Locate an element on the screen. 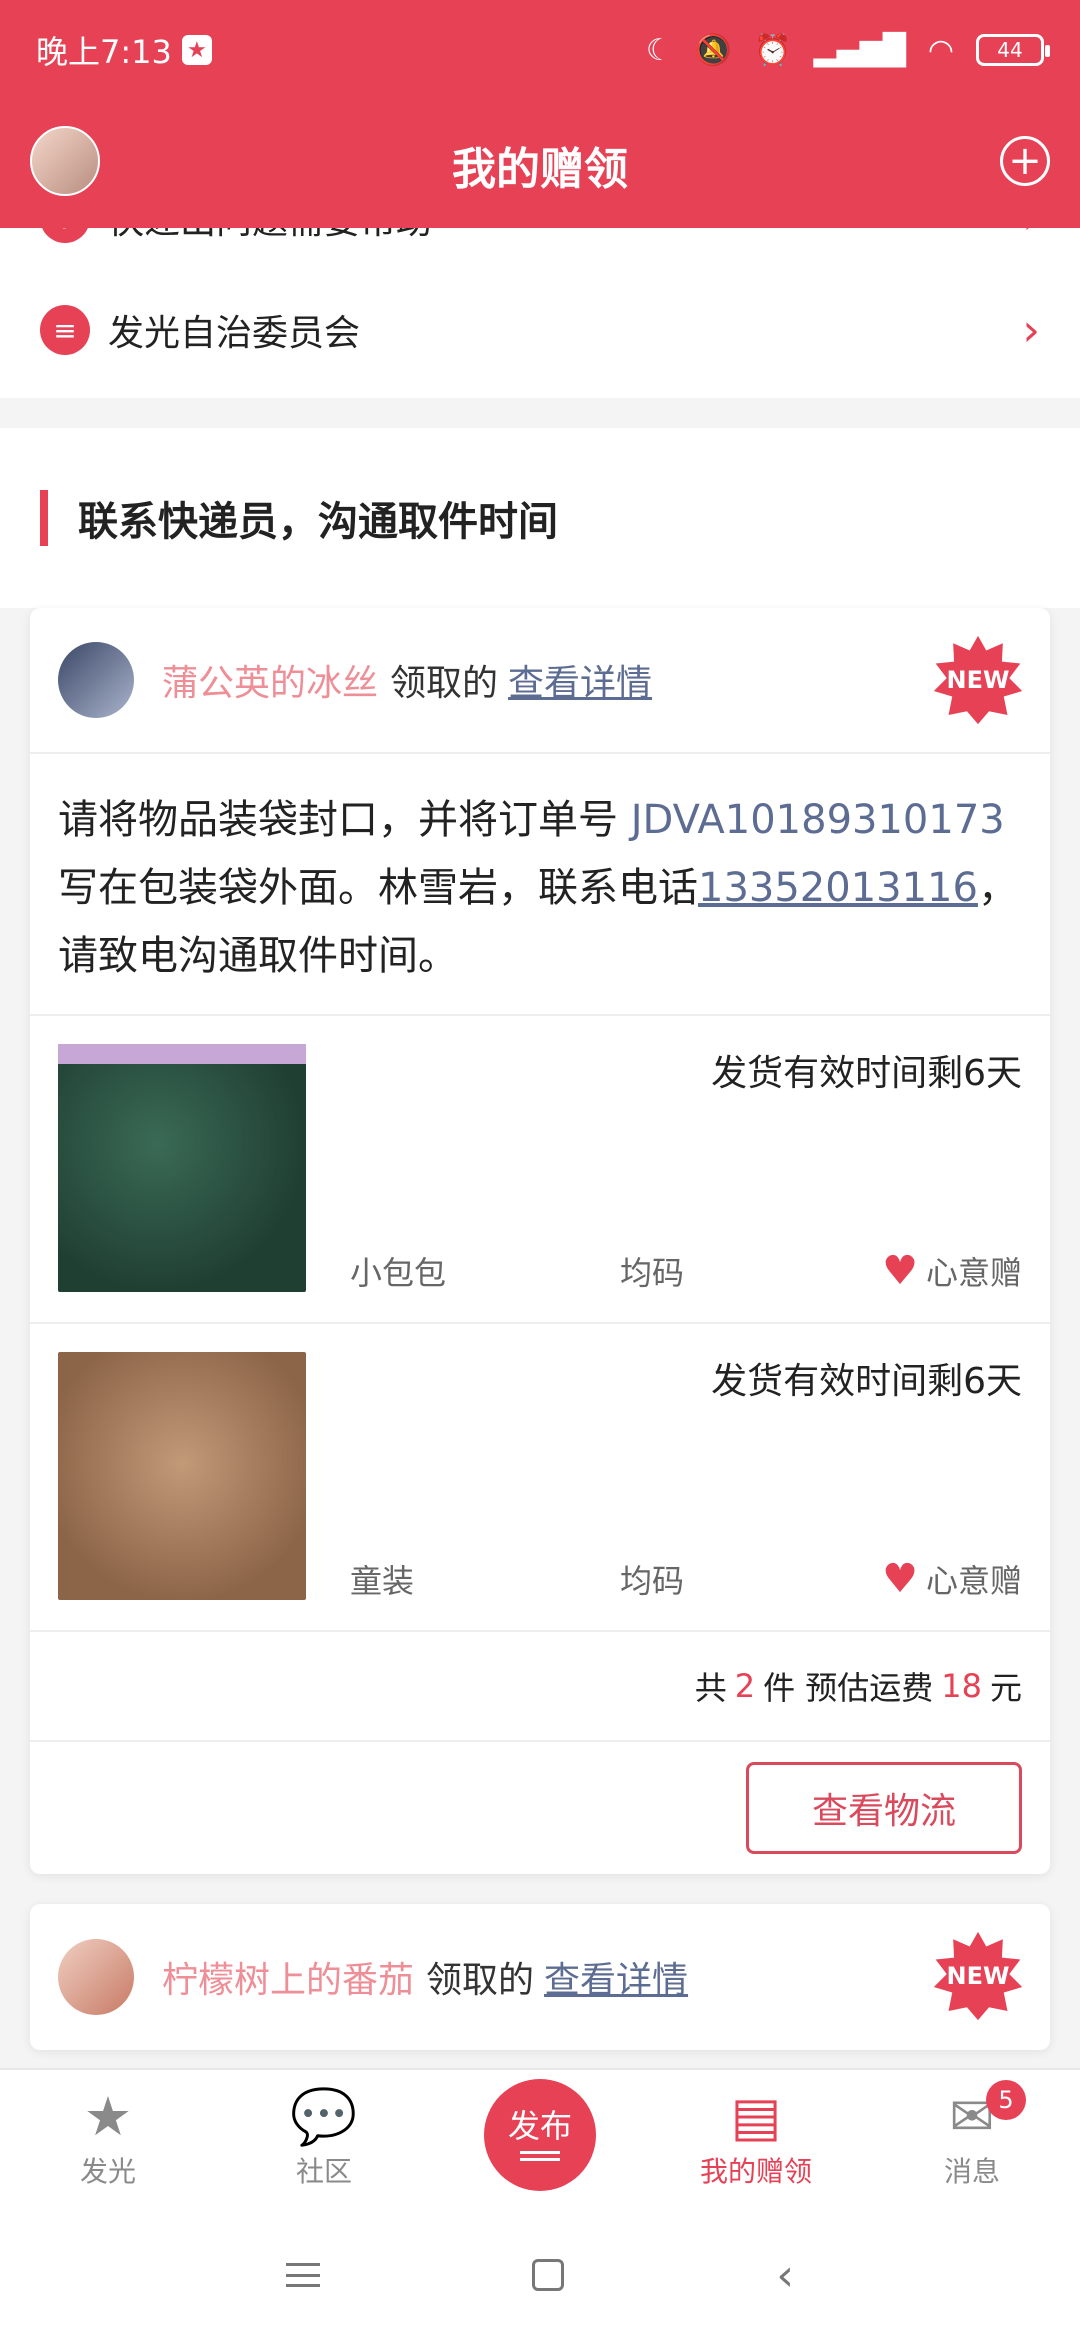  message-text-1: 请将物品装袋封口，并将订单号 is located at coordinates (344, 820).